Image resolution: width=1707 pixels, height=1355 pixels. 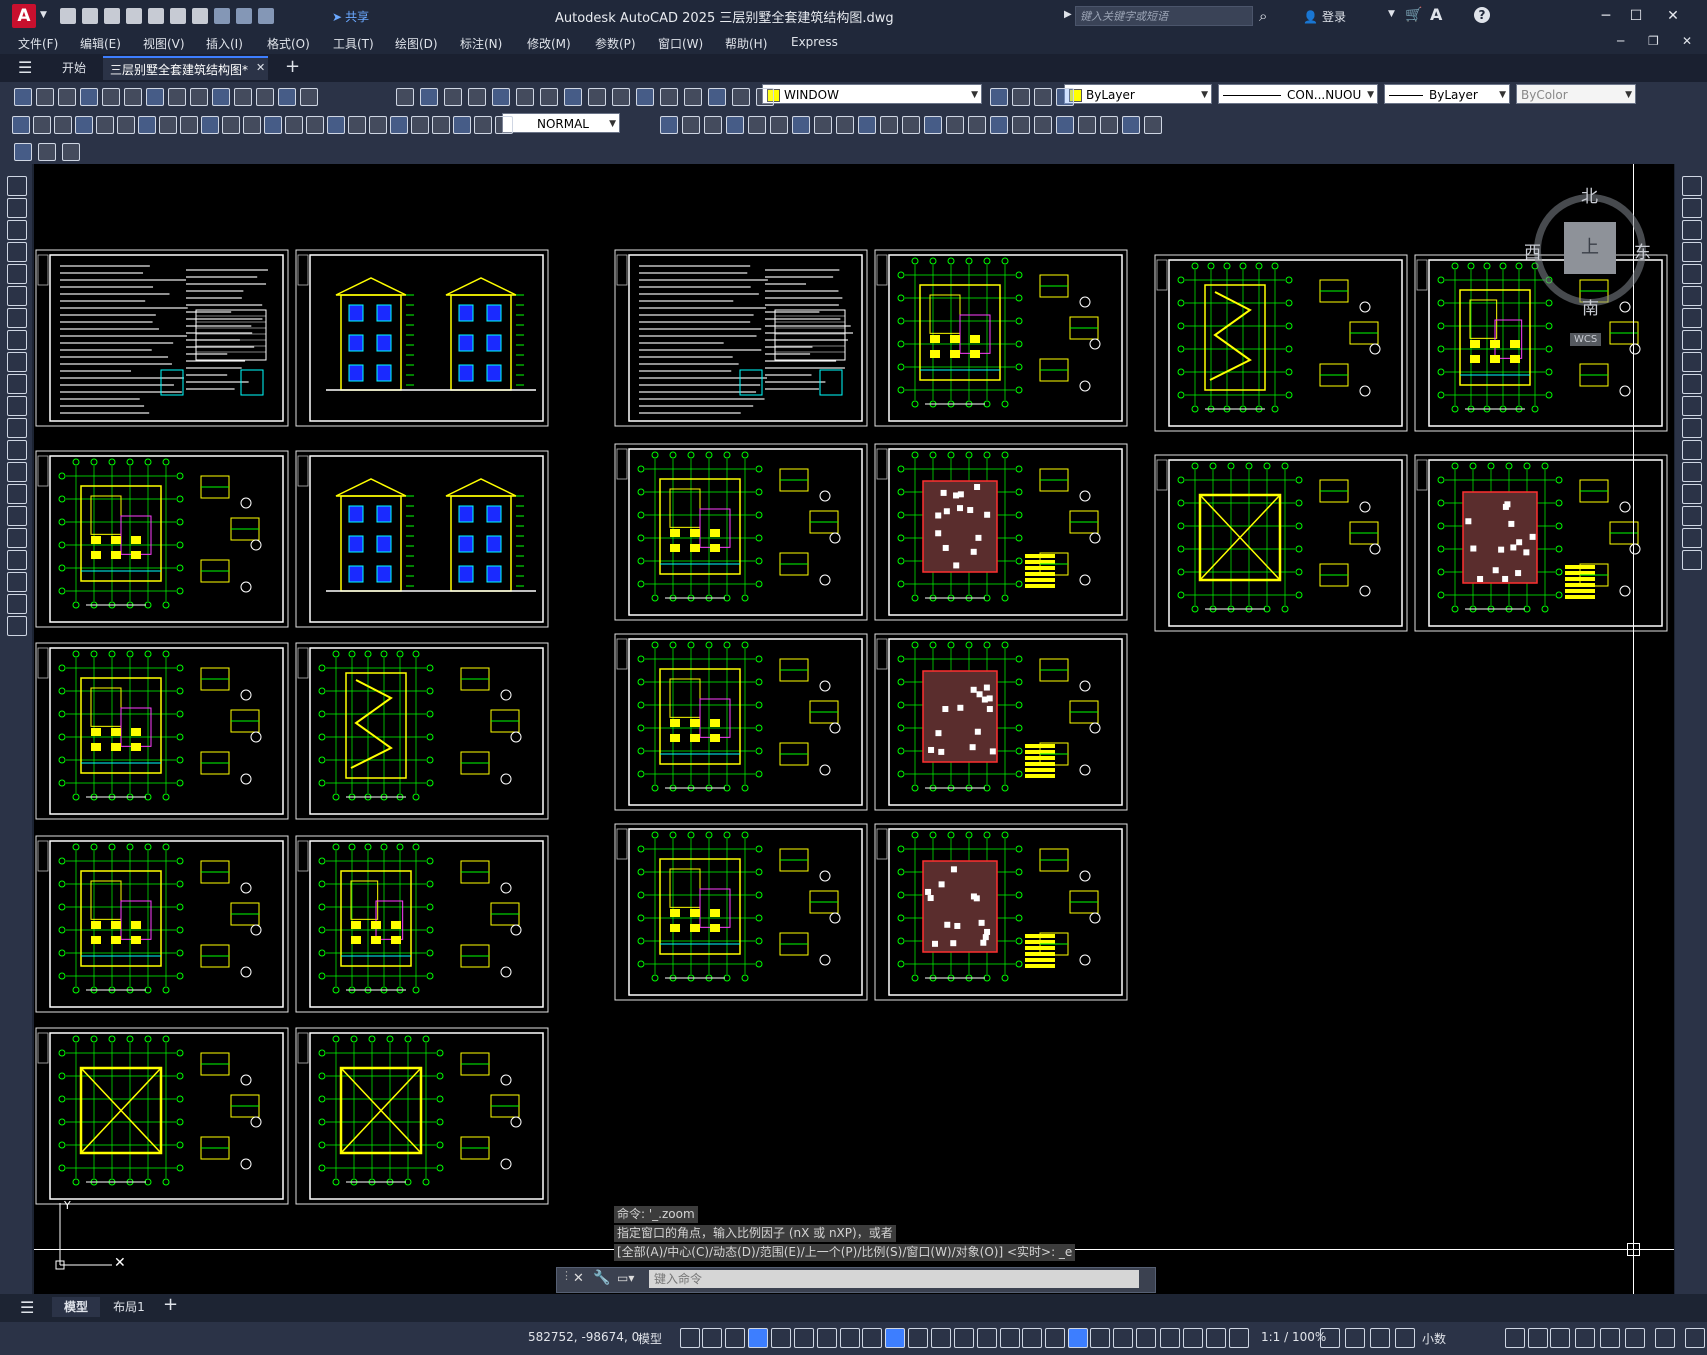 I want to click on offset-icon, so click(x=1692, y=252).